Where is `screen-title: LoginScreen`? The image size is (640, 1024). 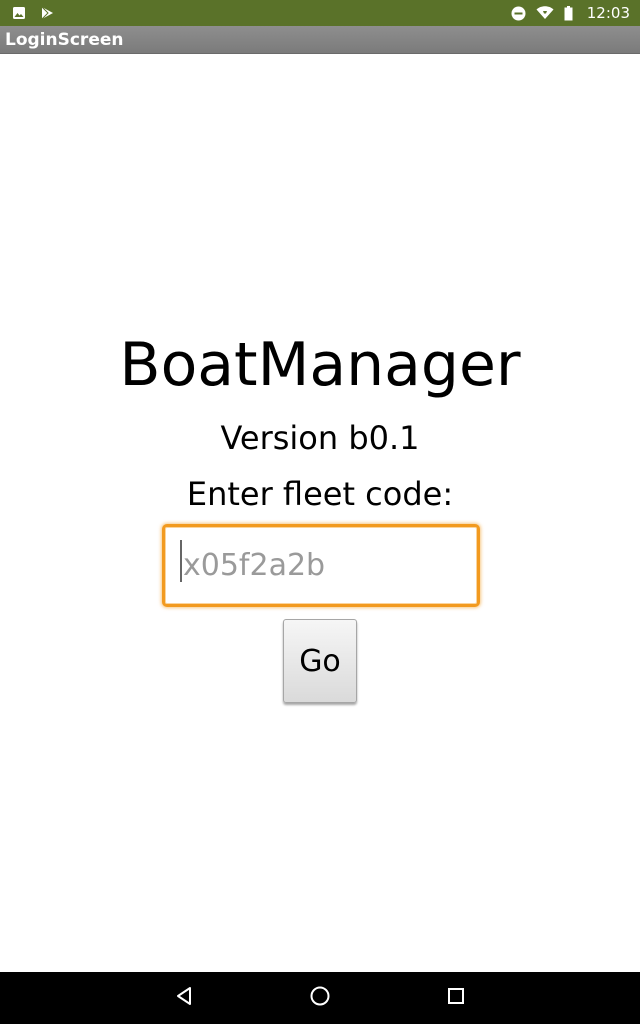 screen-title: LoginScreen is located at coordinates (64, 39).